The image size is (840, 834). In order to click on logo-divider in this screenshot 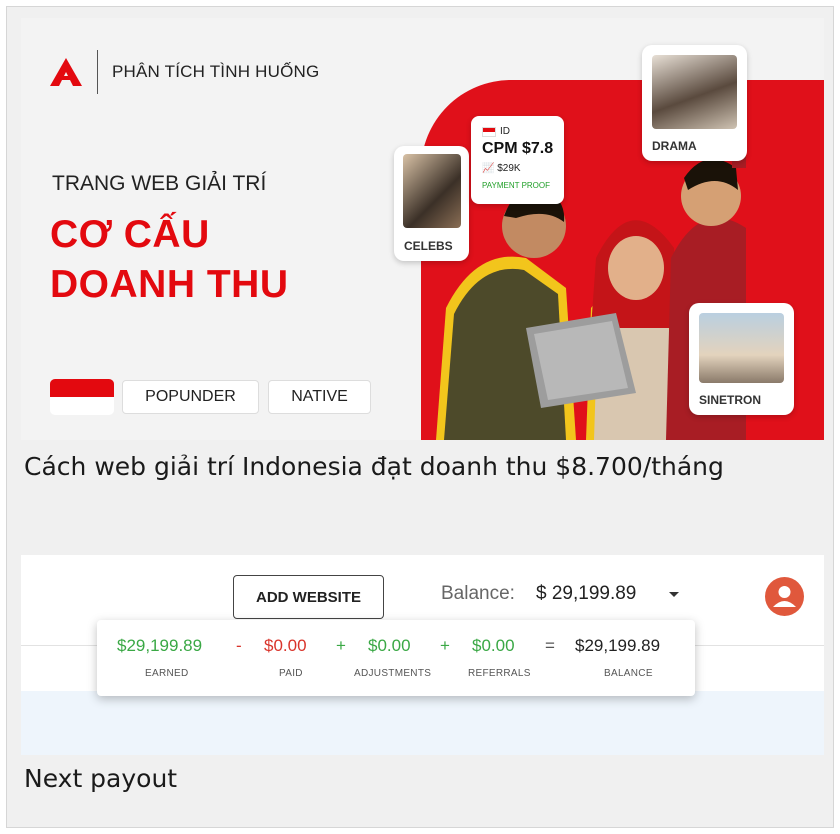, I will do `click(97, 72)`.